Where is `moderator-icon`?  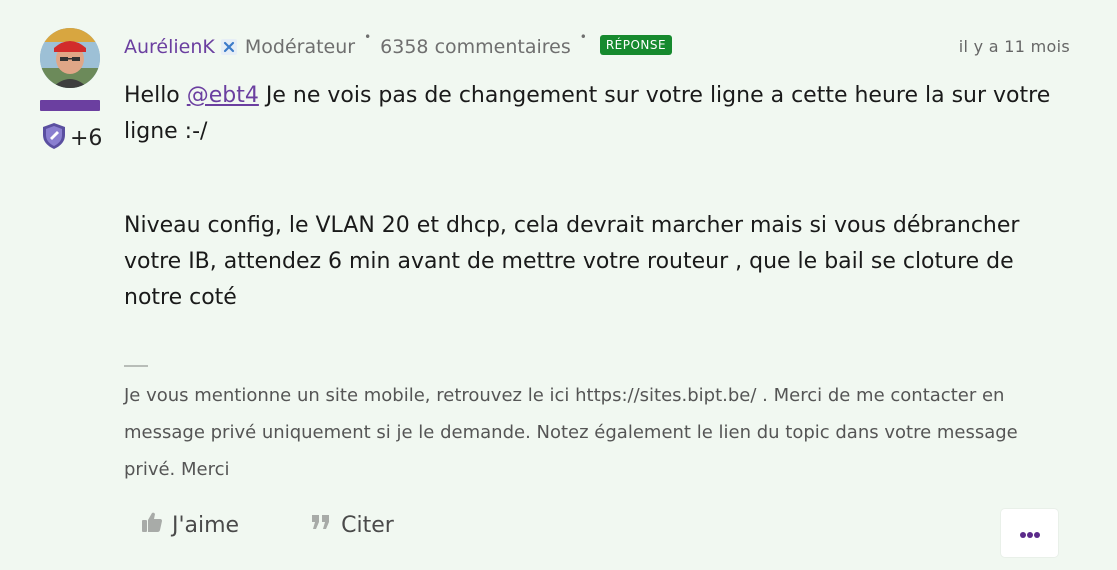
moderator-icon is located at coordinates (228, 48).